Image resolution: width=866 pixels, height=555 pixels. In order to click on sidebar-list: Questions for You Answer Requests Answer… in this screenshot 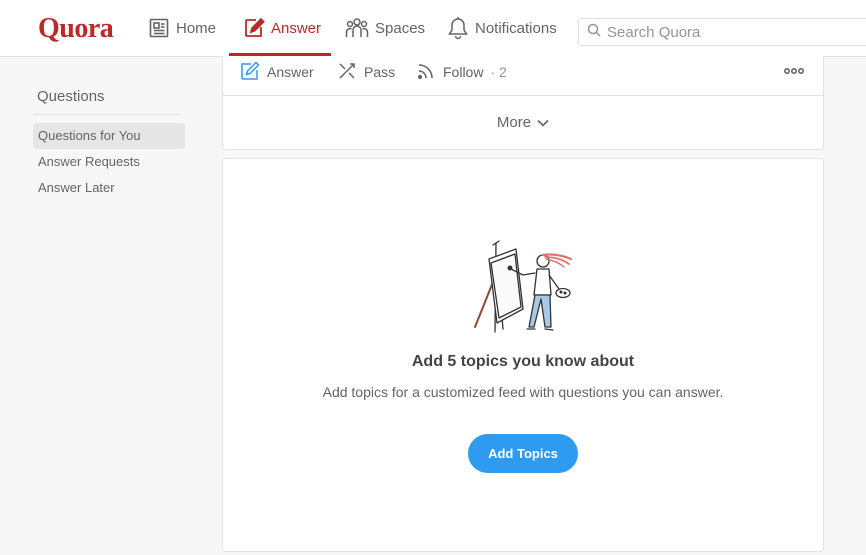, I will do `click(109, 162)`.